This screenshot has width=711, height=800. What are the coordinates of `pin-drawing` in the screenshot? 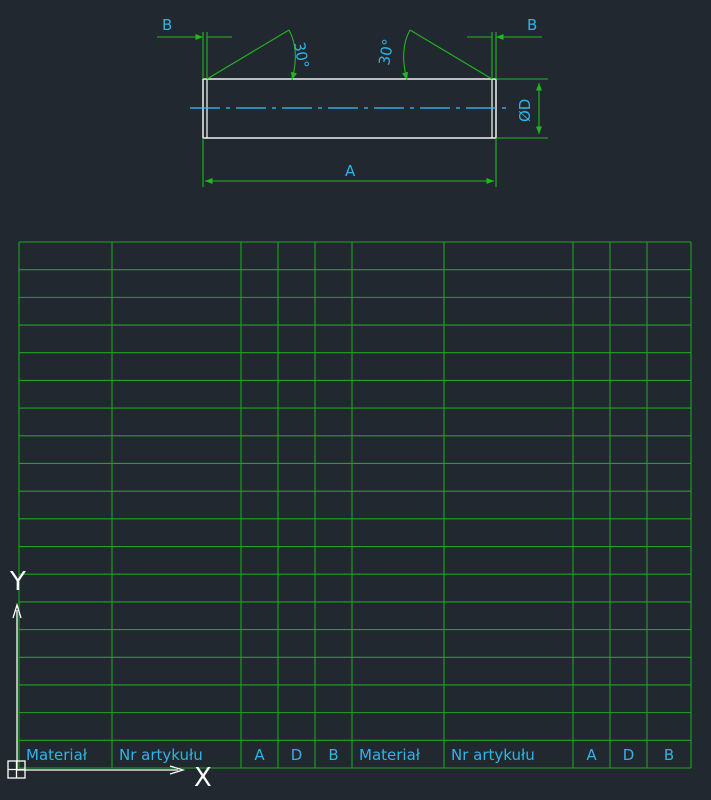 It's located at (350, 108).